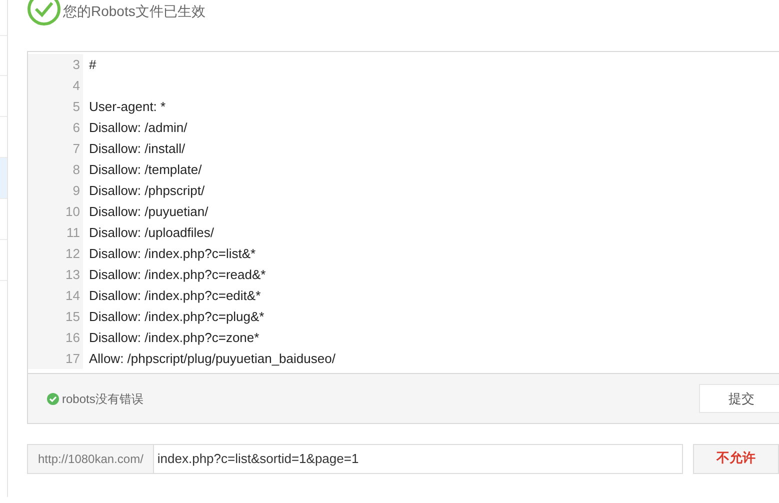  Describe the element at coordinates (418, 459) in the screenshot. I see `url-field: index.php?c=list&sortid=1&page=1` at that location.